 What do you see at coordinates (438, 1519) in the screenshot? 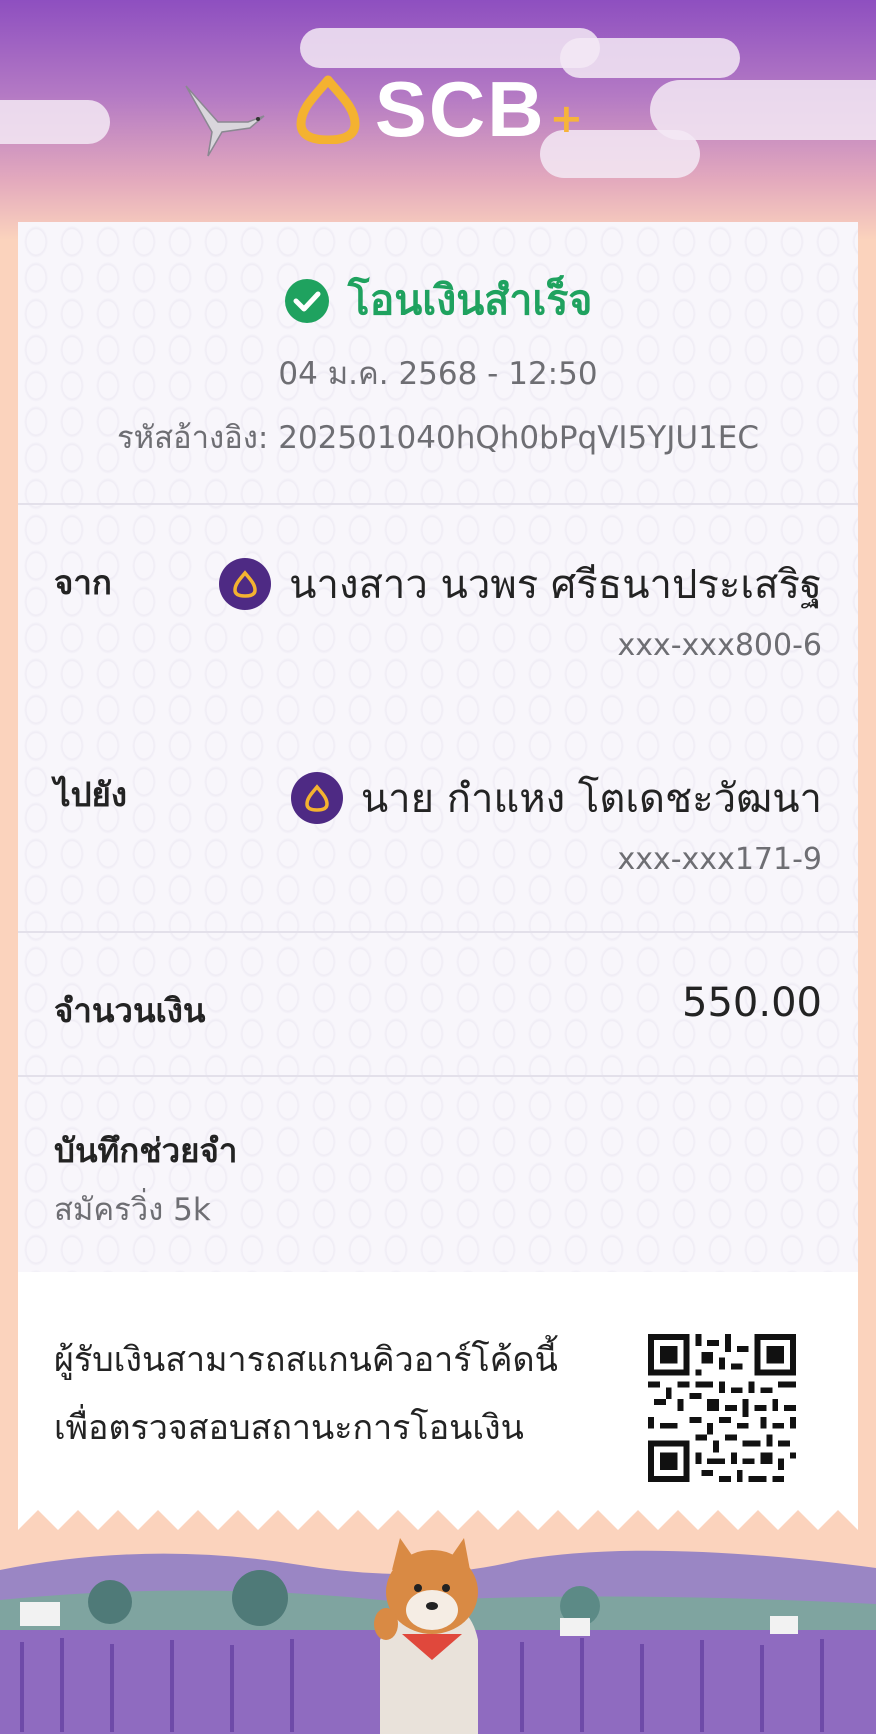
I see `receipt-edge` at bounding box center [438, 1519].